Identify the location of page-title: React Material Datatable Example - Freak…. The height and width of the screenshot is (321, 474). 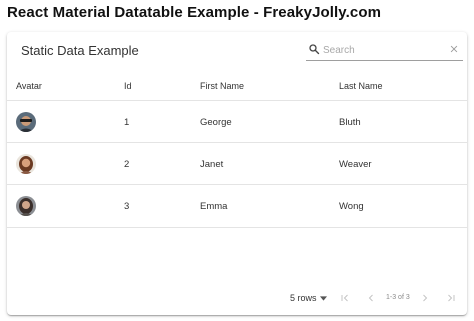
(194, 12).